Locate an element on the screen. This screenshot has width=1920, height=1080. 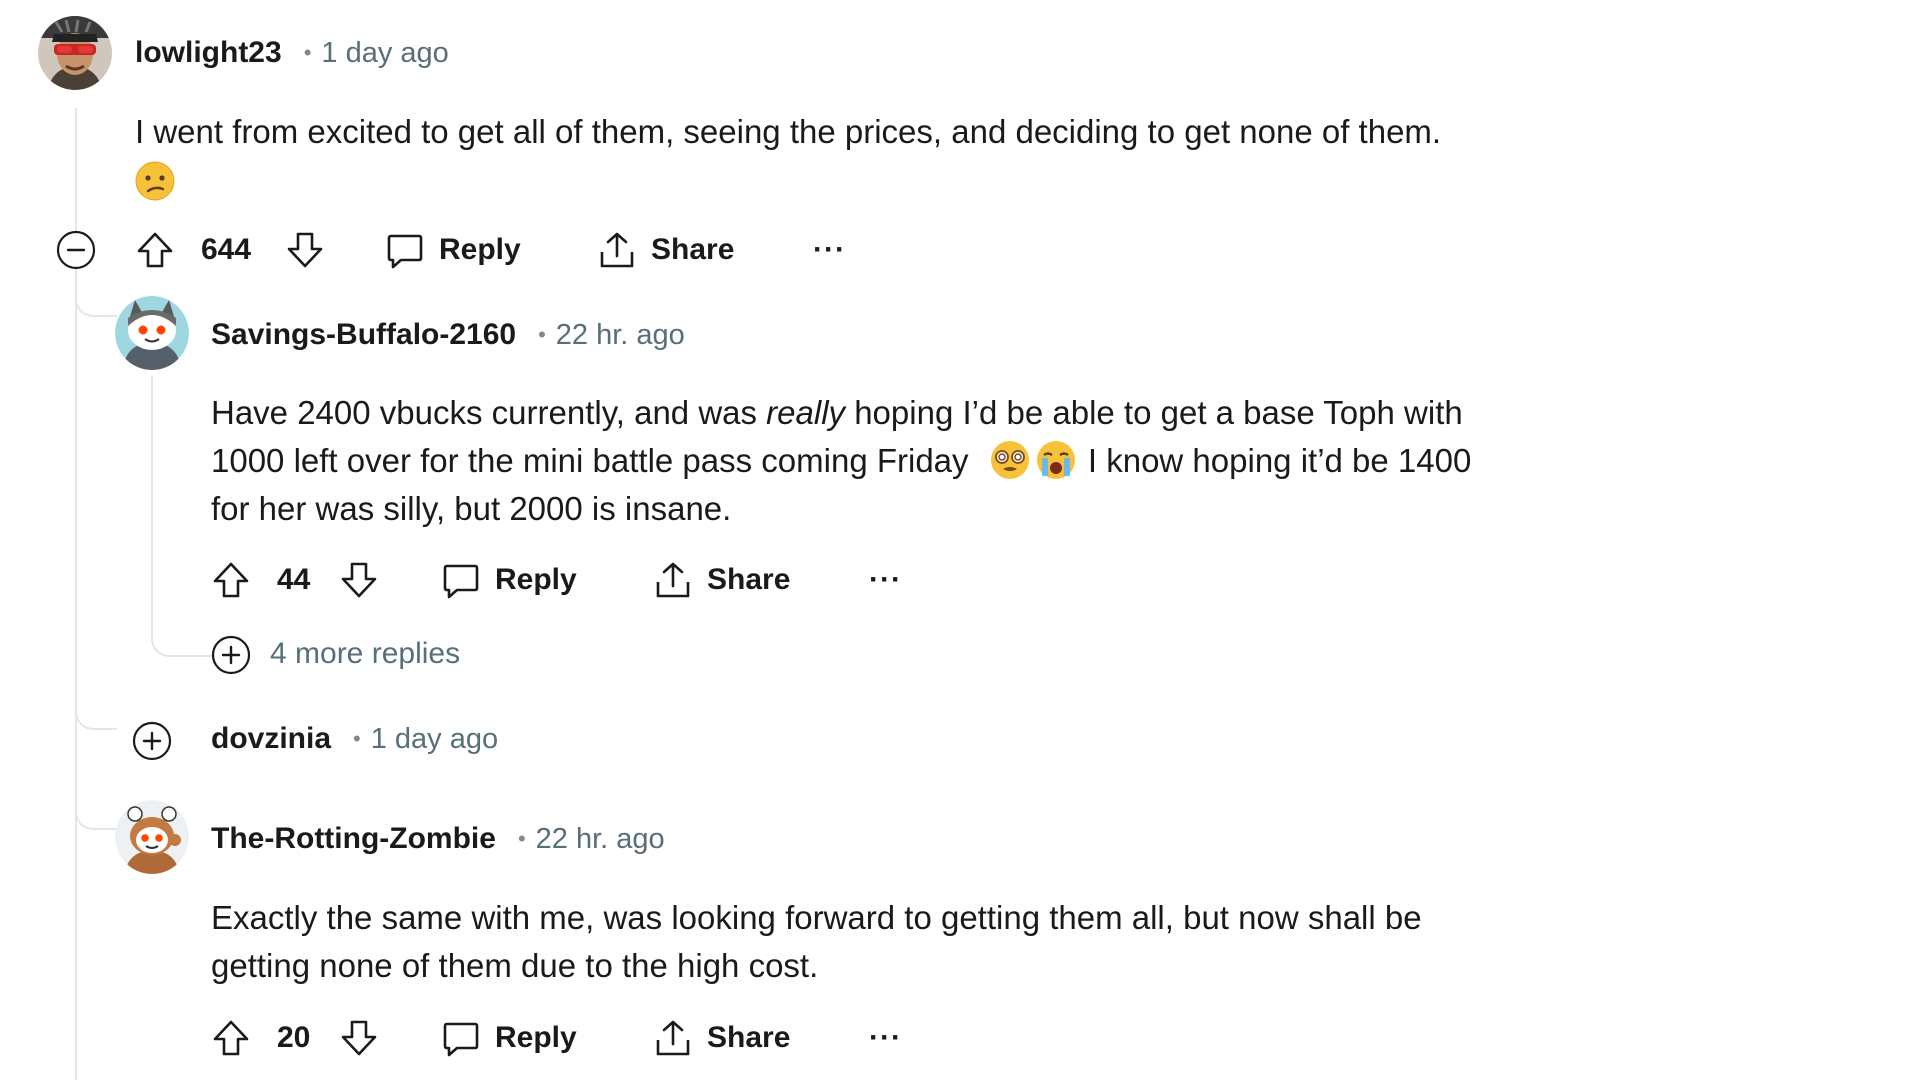
crying-face-emoji is located at coordinates (1056, 460).